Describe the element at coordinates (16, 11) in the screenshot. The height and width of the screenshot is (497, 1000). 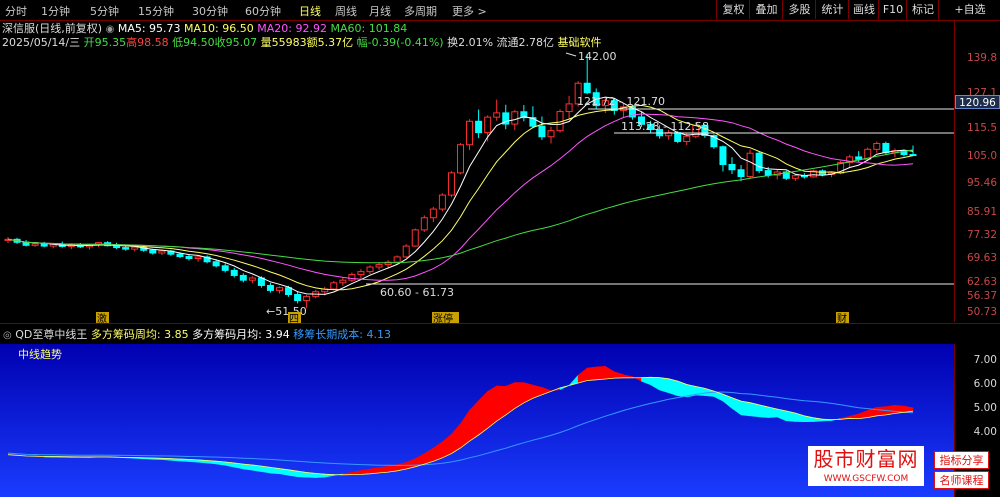
I see `tab-fenshi: 分时` at that location.